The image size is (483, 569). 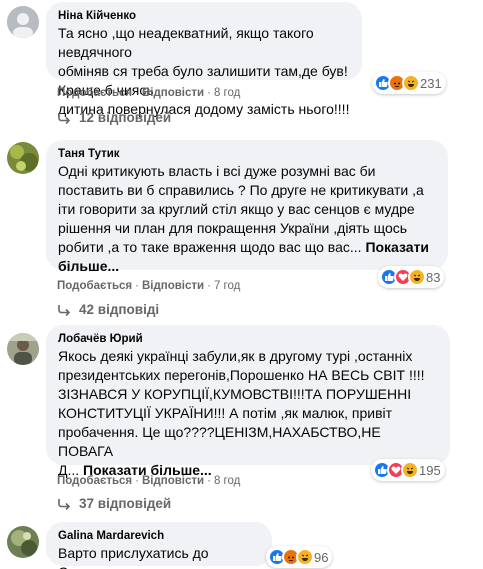 I want to click on replies-count: 42 відповіді, so click(x=119, y=309).